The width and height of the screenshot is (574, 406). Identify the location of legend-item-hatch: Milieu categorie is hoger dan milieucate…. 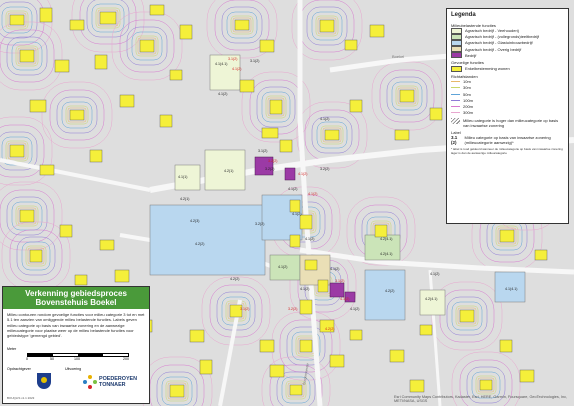
(507, 122).